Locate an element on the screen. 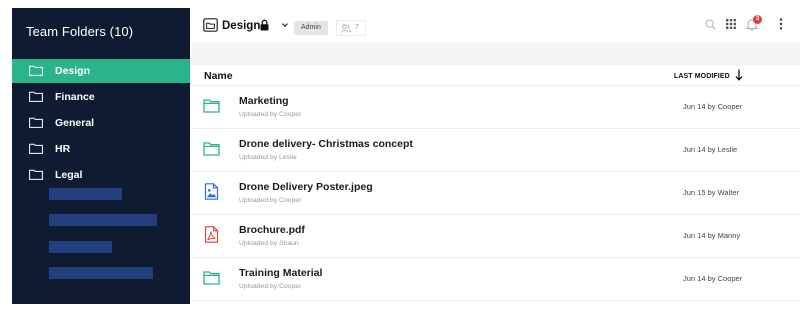 This screenshot has height=321, width=800. uploaded-by: Uploaded by Shaun is located at coordinates (269, 243).